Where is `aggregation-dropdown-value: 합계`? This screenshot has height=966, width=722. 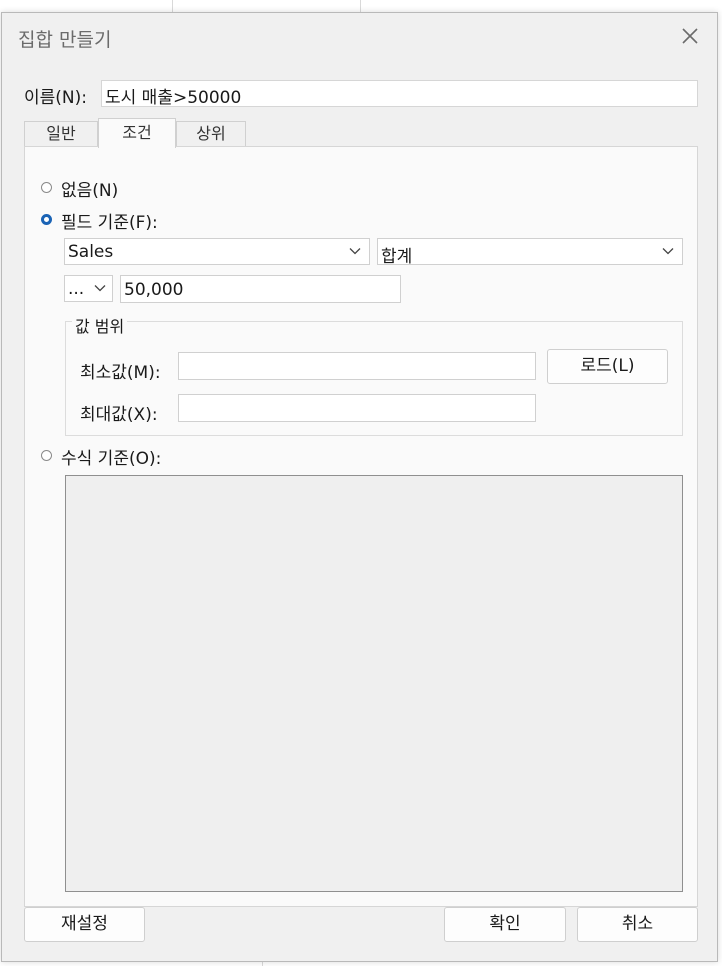
aggregation-dropdown-value: 합계 is located at coordinates (397, 257).